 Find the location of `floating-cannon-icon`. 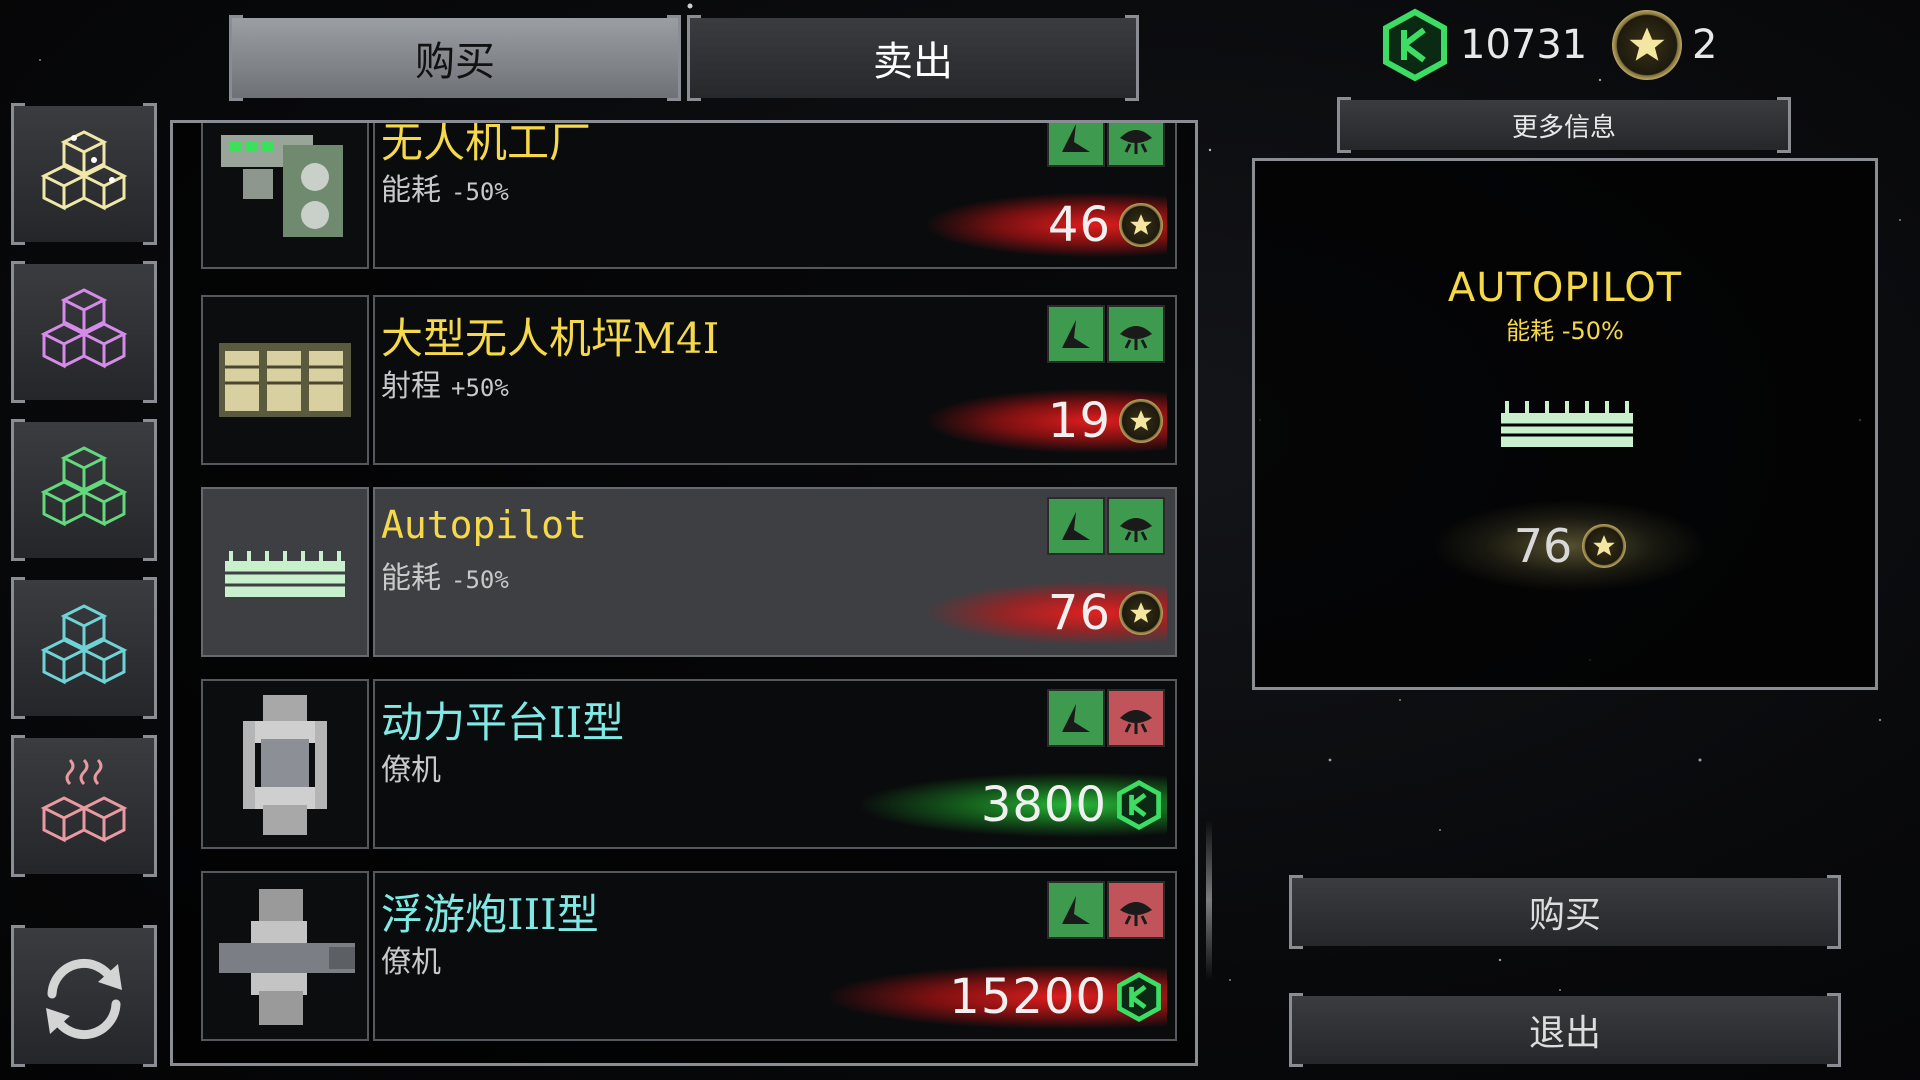

floating-cannon-icon is located at coordinates (287, 957).